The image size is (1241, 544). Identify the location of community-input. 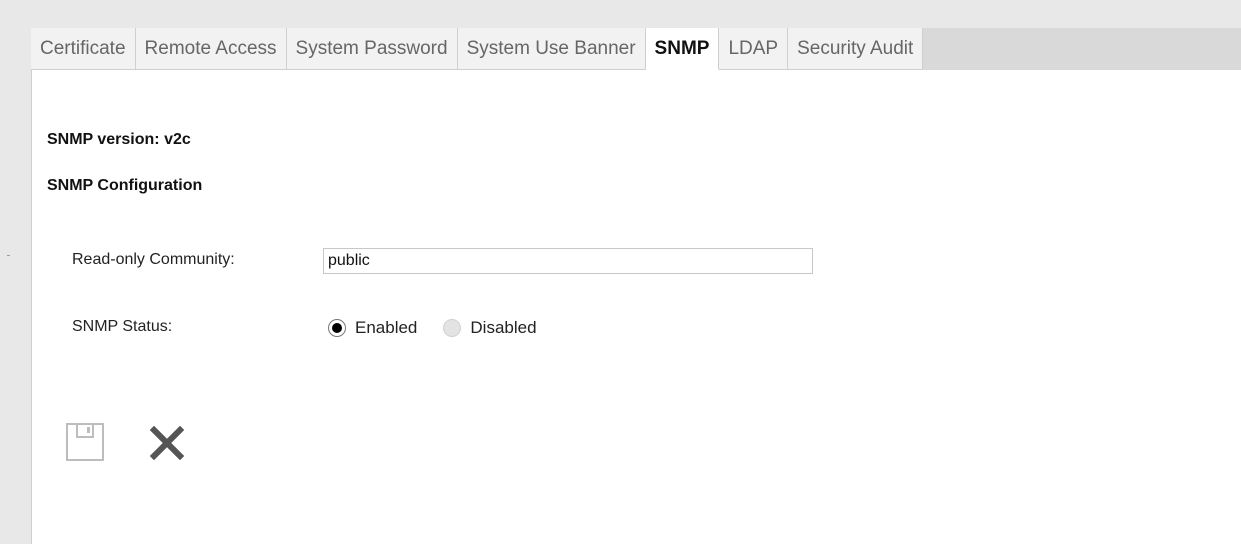
(568, 261).